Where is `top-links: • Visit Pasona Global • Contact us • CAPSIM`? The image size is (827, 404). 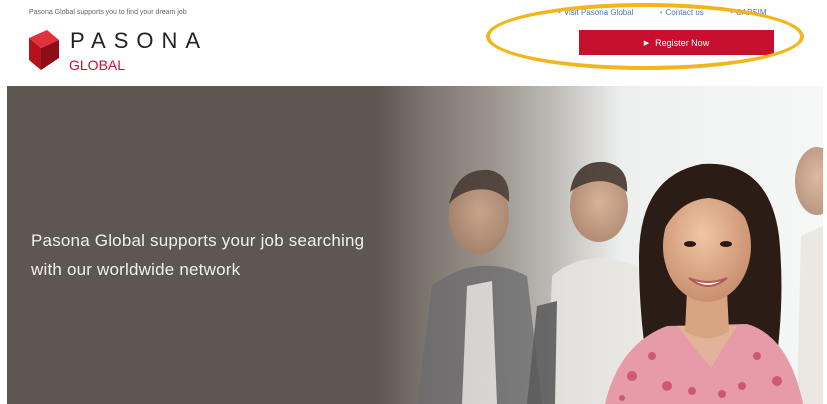 top-links: • Visit Pasona Global • Contact us • CAPSIM is located at coordinates (674, 12).